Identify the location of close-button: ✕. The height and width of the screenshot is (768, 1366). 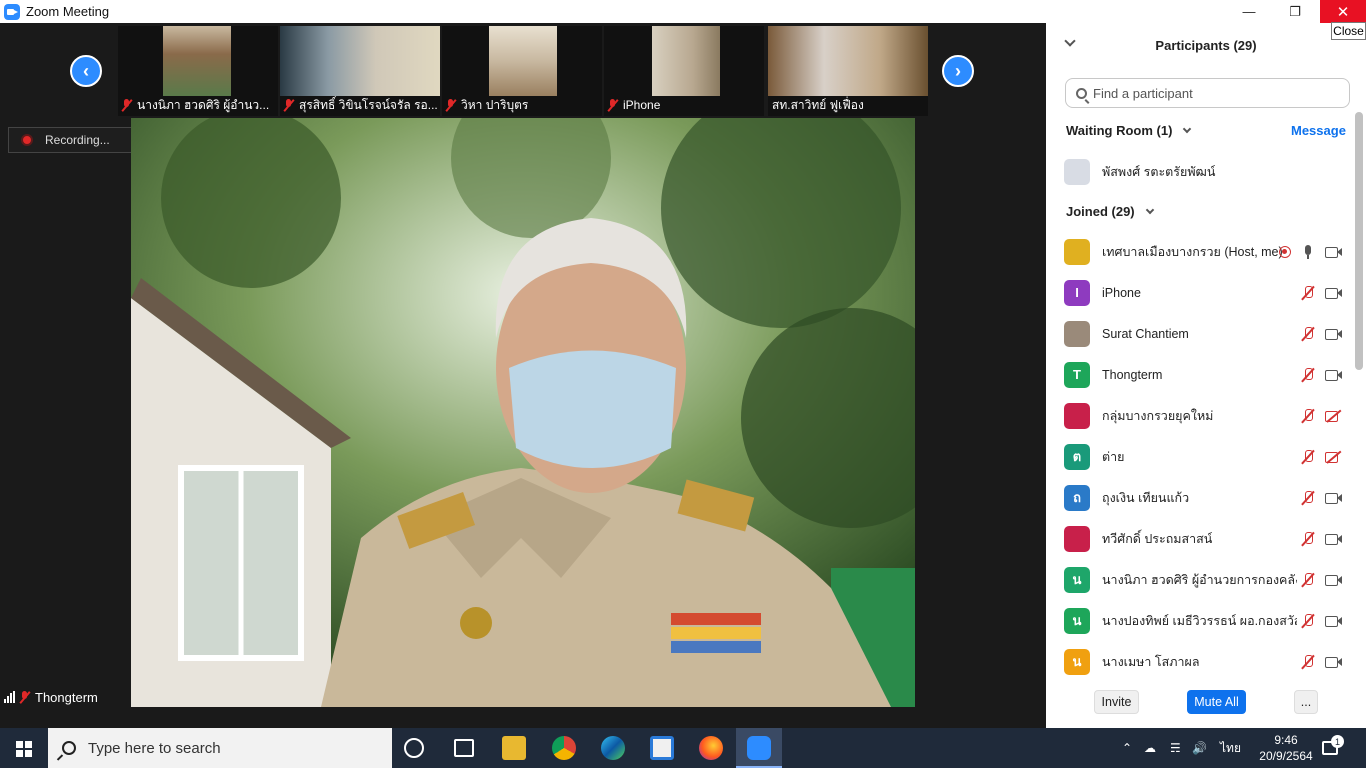
(1343, 11).